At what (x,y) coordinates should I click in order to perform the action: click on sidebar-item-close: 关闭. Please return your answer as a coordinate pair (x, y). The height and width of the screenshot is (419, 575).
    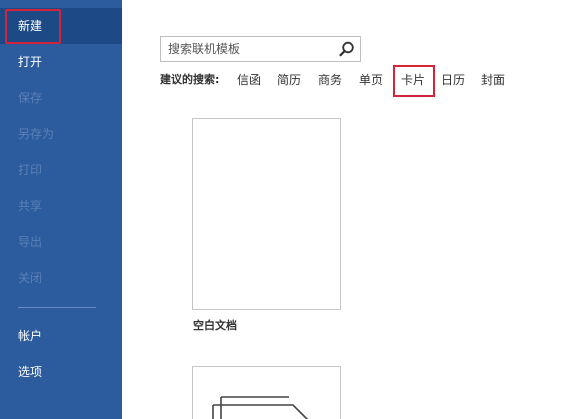
    Looking at the image, I should click on (61, 278).